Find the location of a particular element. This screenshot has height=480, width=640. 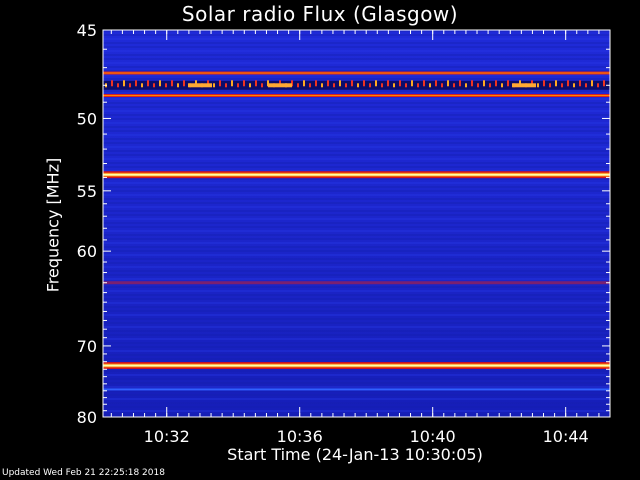

y-tick-label: 70 is located at coordinates (87, 346).